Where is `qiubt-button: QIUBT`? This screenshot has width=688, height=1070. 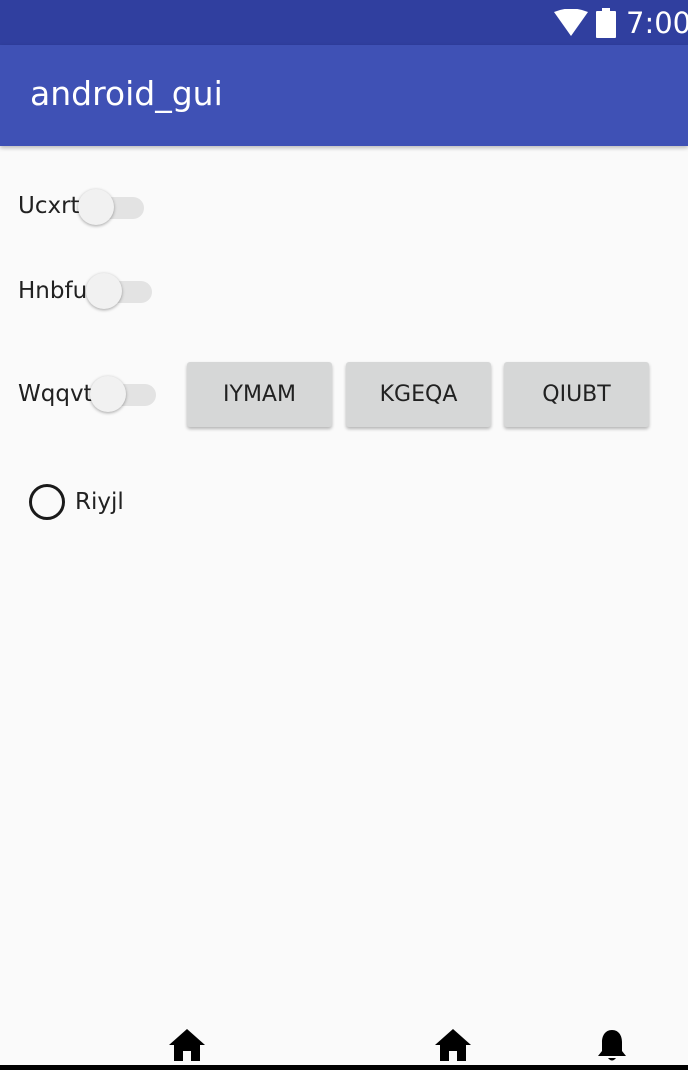
qiubt-button: QIUBT is located at coordinates (576, 394).